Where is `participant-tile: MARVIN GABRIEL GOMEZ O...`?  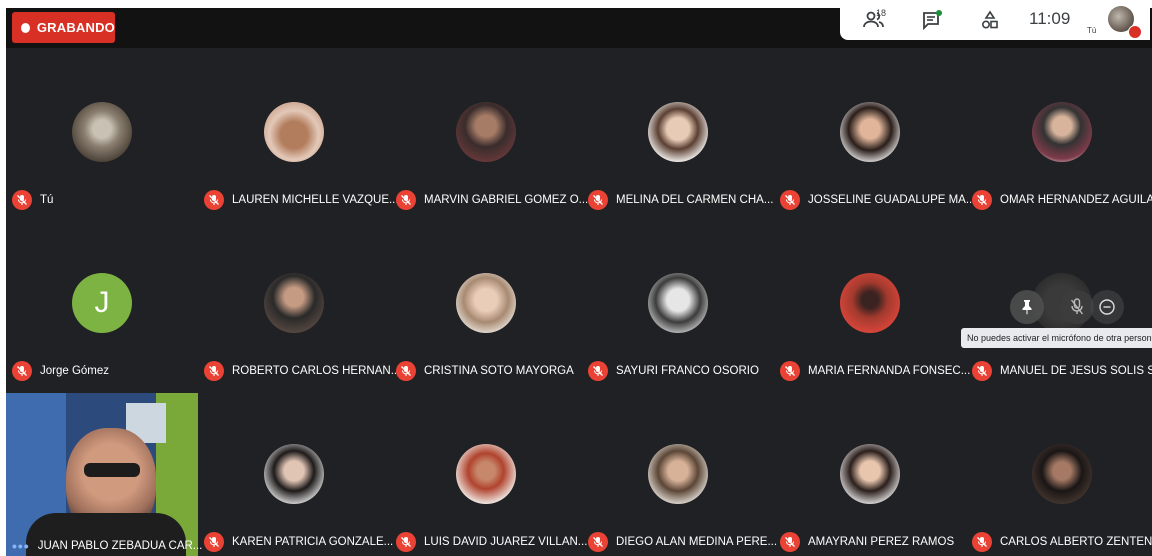
participant-tile: MARVIN GABRIEL GOMEZ O... is located at coordinates (489, 133).